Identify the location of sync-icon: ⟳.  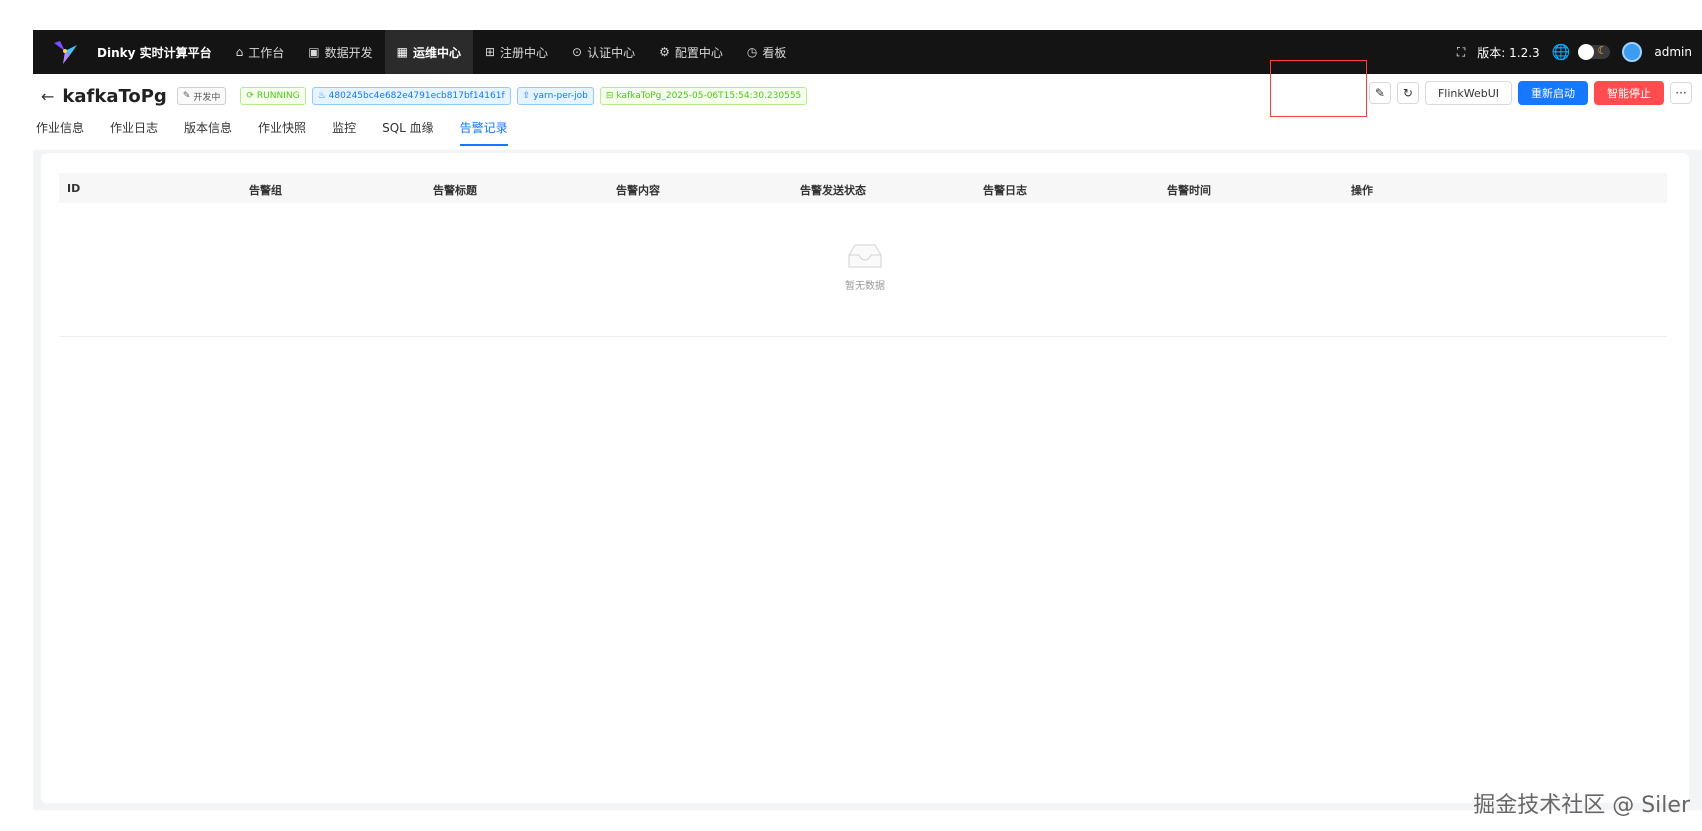
(250, 96).